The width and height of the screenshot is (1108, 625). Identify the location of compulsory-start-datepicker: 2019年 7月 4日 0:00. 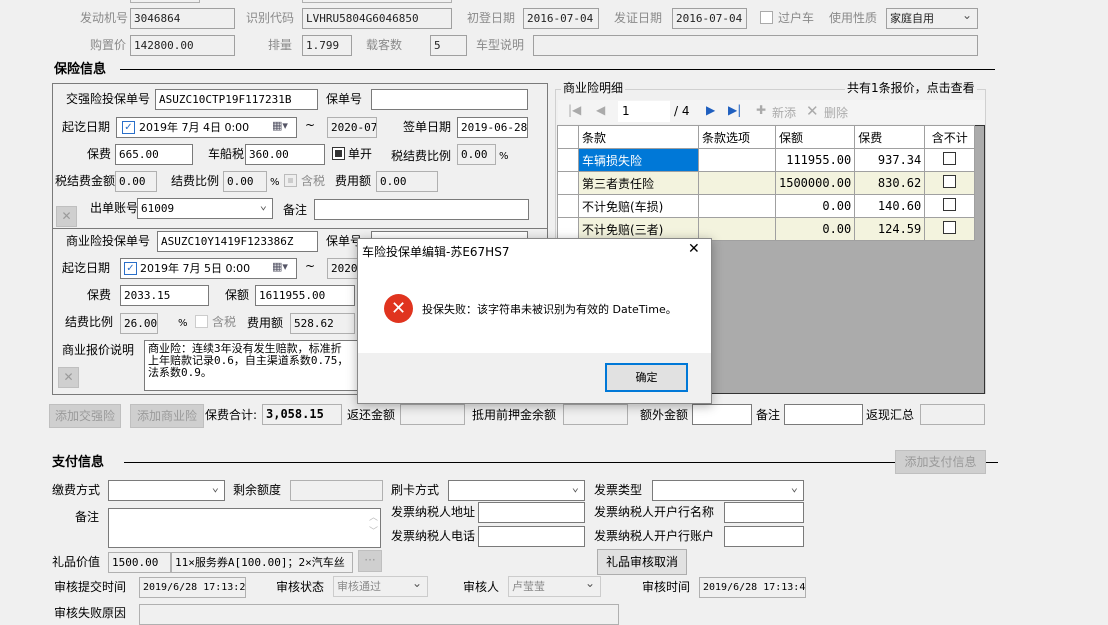
(206, 127).